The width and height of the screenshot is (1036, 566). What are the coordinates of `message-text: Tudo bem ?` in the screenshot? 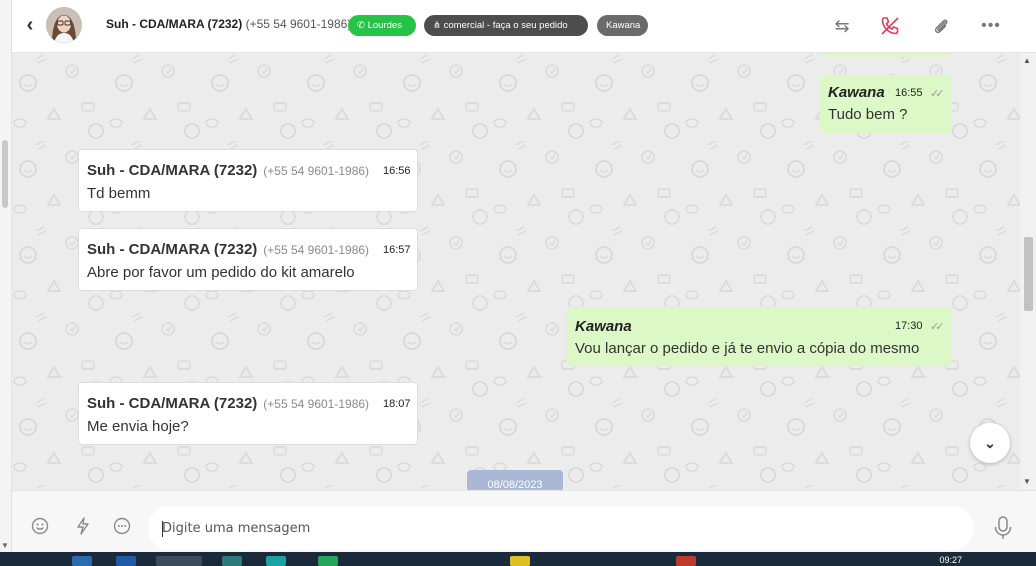 It's located at (868, 114).